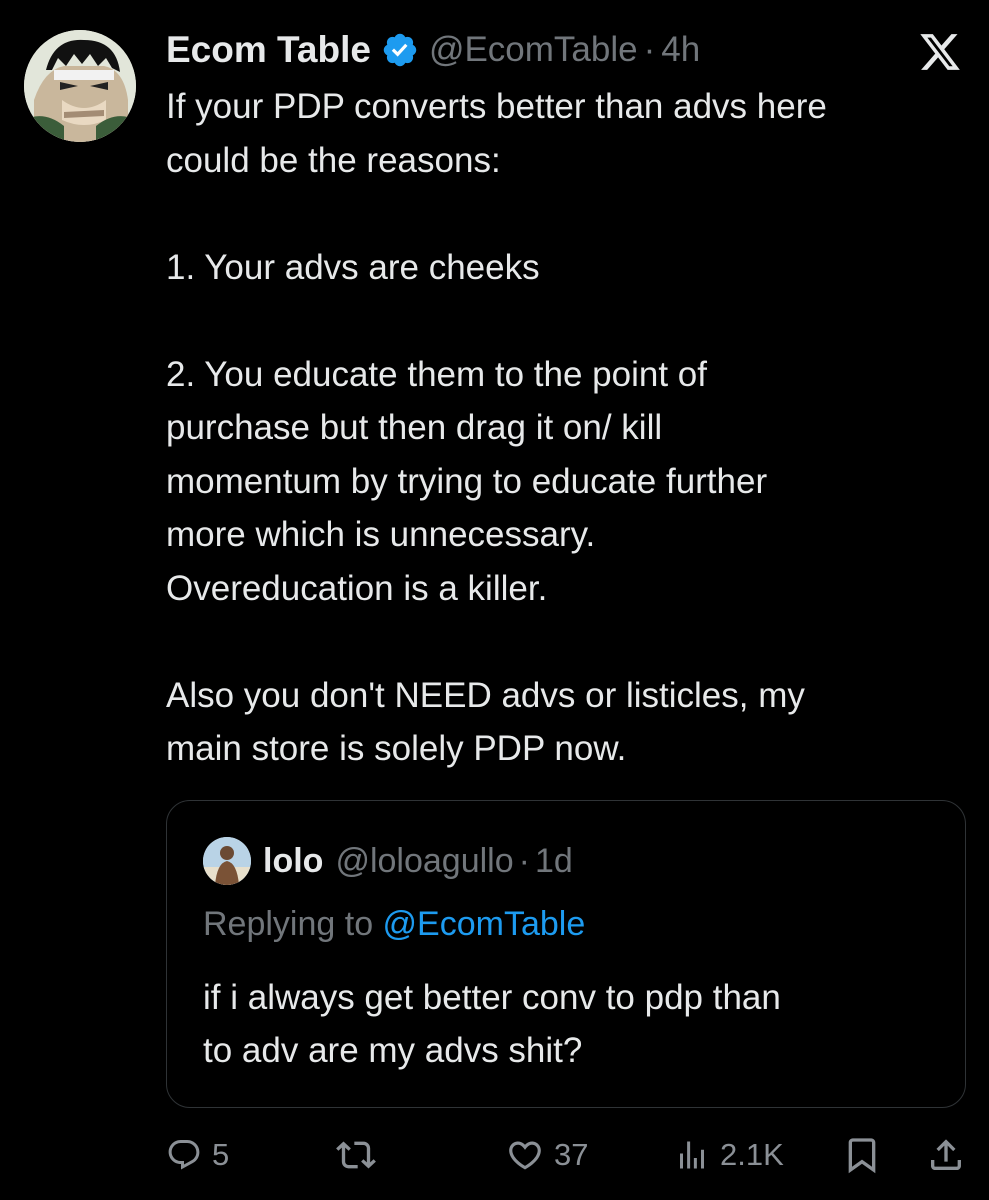 The image size is (989, 1200). I want to click on bookmark-button, so click(862, 1155).